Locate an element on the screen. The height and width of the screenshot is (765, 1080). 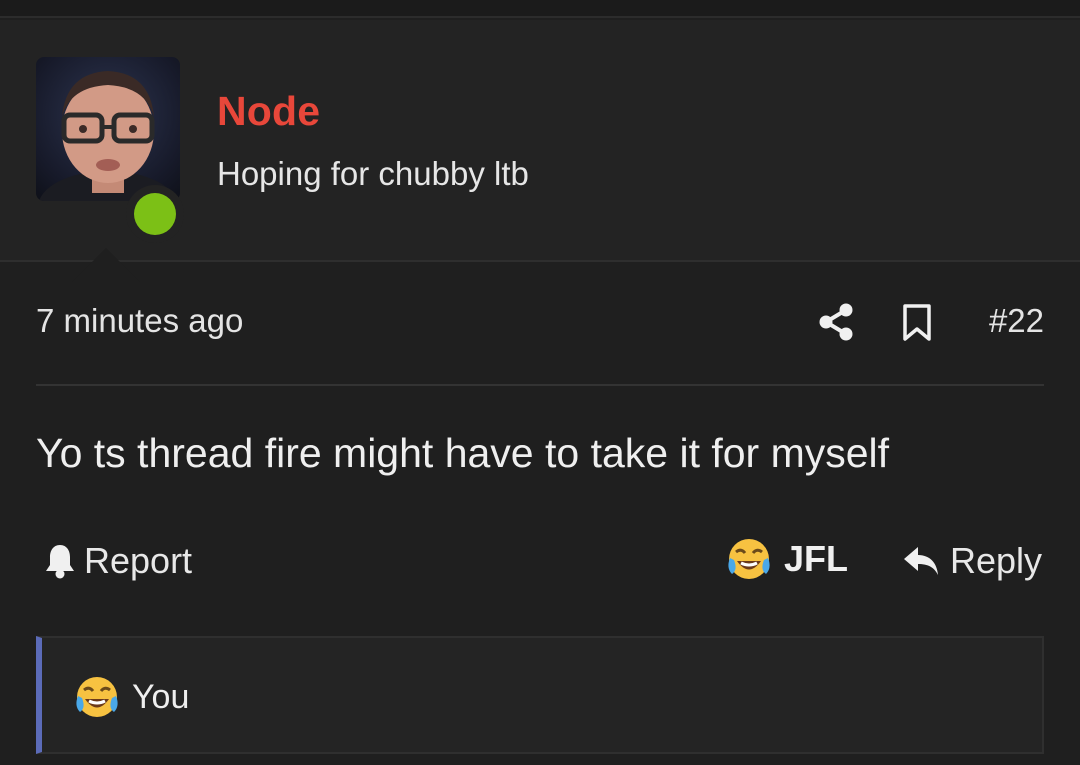
reply-button: Reply is located at coordinates (972, 561).